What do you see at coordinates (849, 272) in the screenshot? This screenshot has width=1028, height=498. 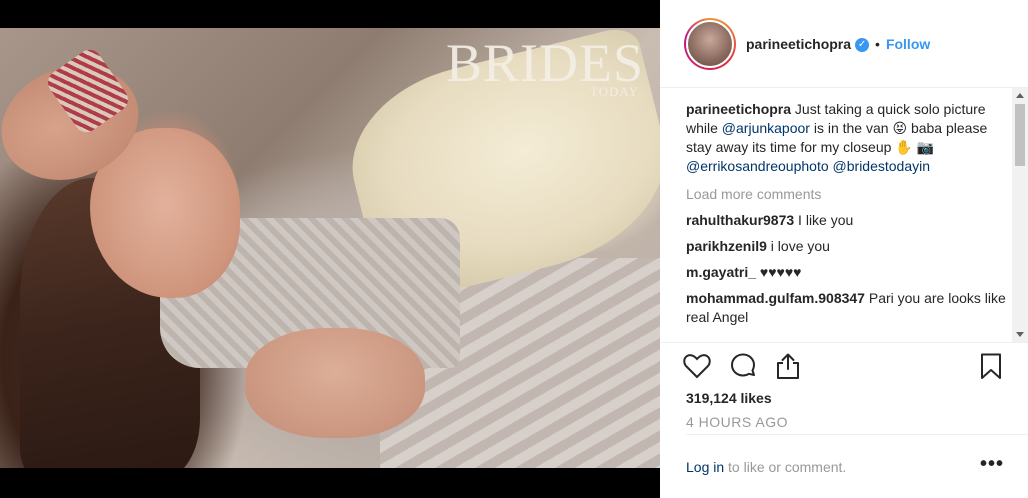 I see `comment-item: m.gayatri_ ♥♥♥♥♥` at bounding box center [849, 272].